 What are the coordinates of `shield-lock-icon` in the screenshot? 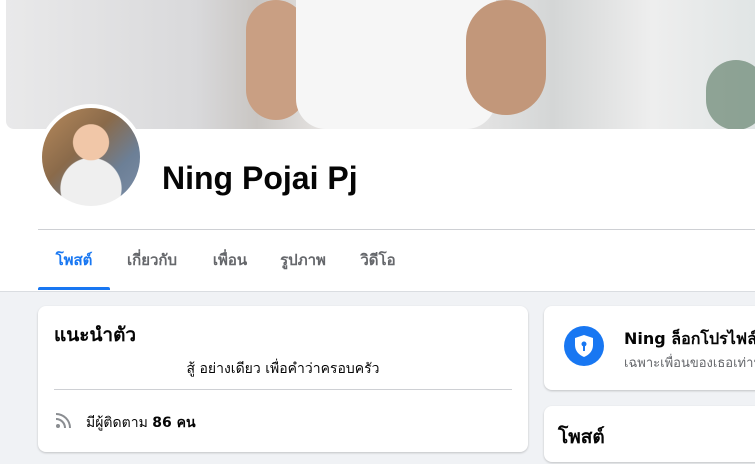 It's located at (584, 346).